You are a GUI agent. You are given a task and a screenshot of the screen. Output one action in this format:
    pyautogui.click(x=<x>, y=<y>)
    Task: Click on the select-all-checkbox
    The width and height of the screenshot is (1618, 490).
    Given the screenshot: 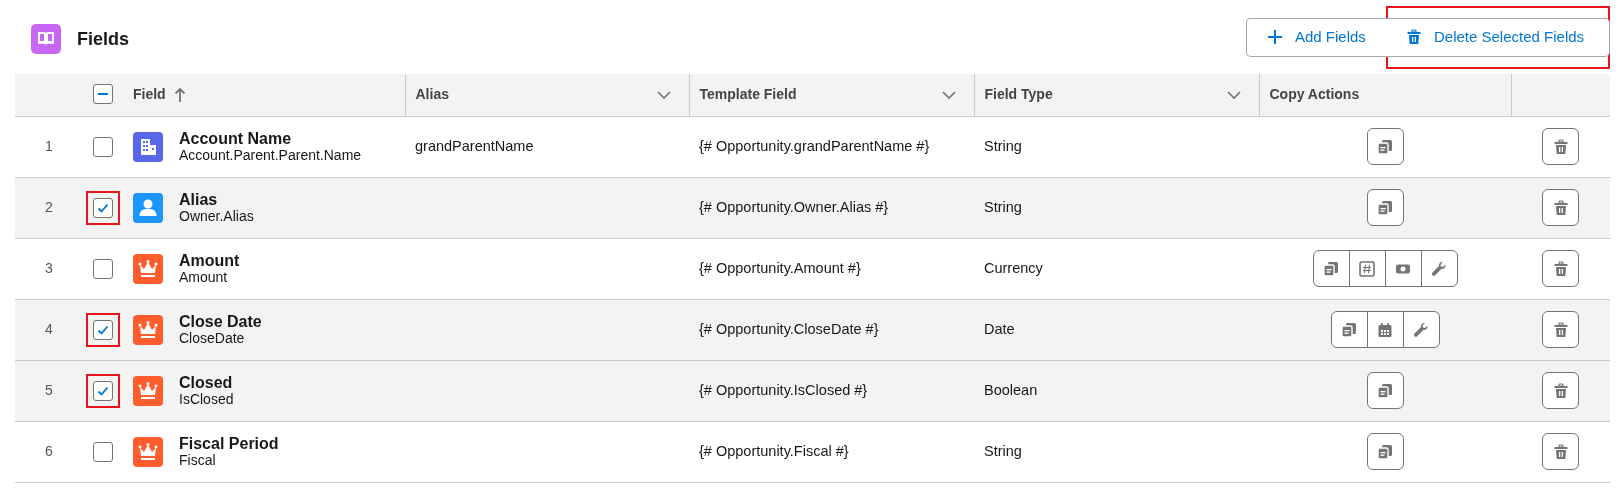 What is the action you would take?
    pyautogui.click(x=103, y=94)
    